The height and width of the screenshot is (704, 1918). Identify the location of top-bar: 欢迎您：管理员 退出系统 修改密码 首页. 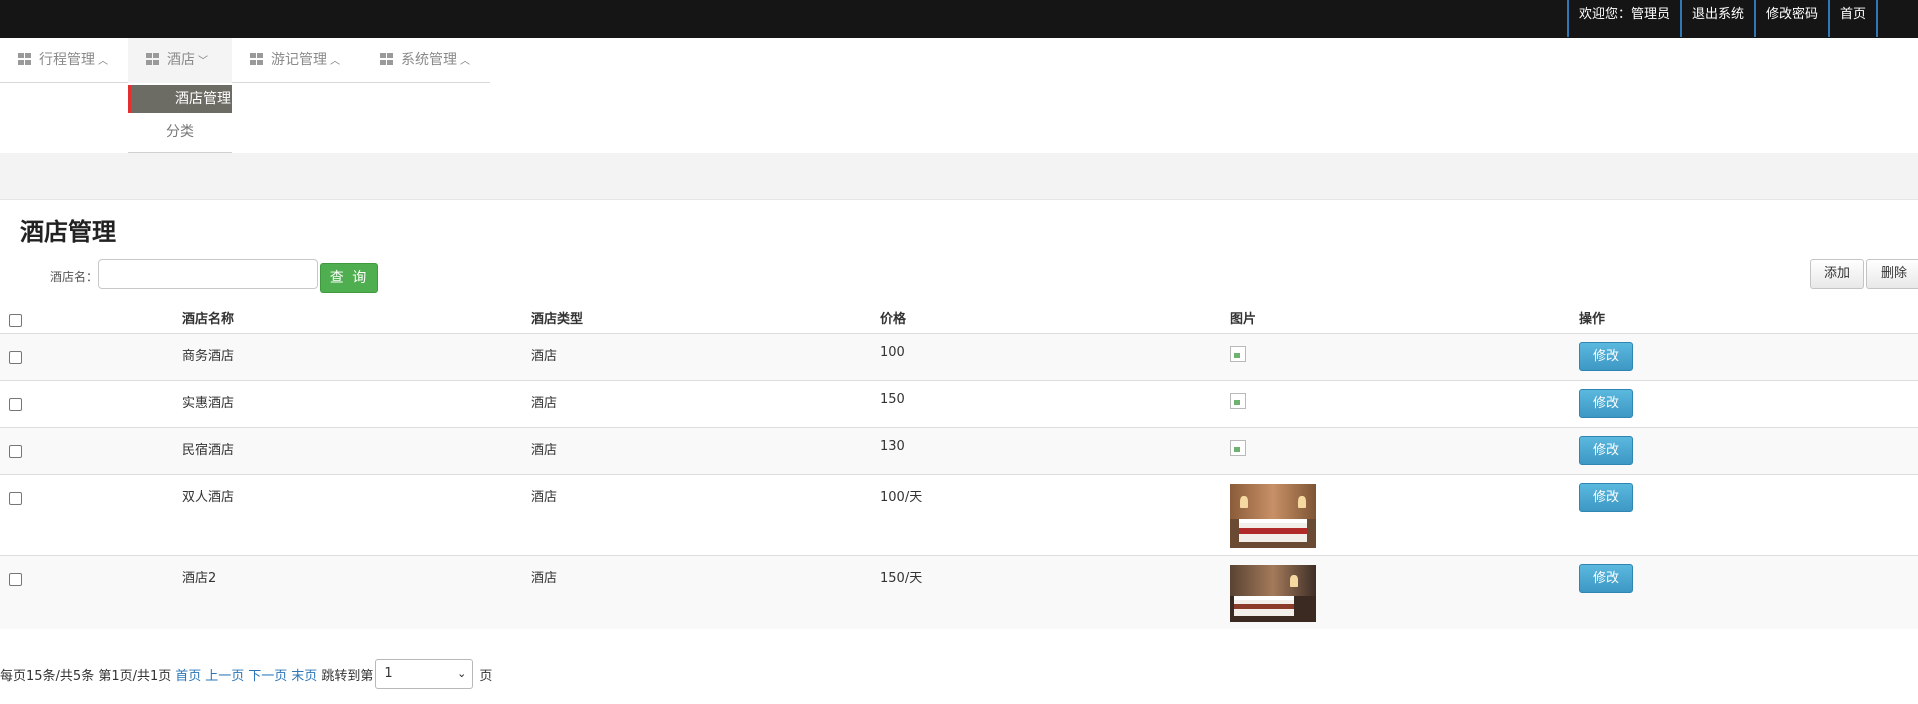
(959, 19).